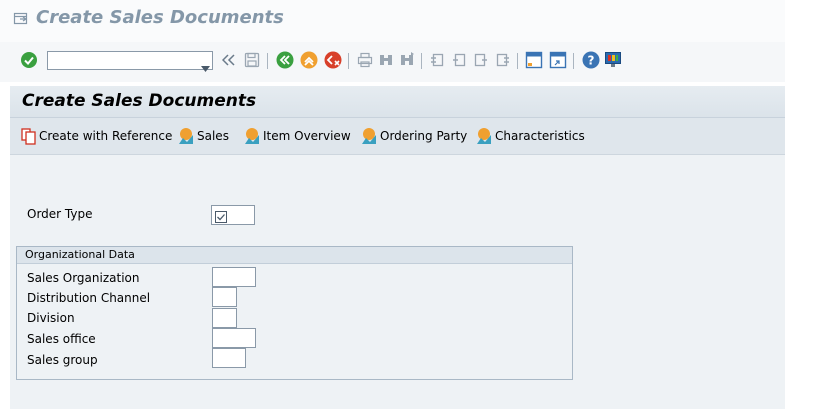 Image resolution: width=819 pixels, height=409 pixels. What do you see at coordinates (459, 60) in the screenshot?
I see `previous-page-icon` at bounding box center [459, 60].